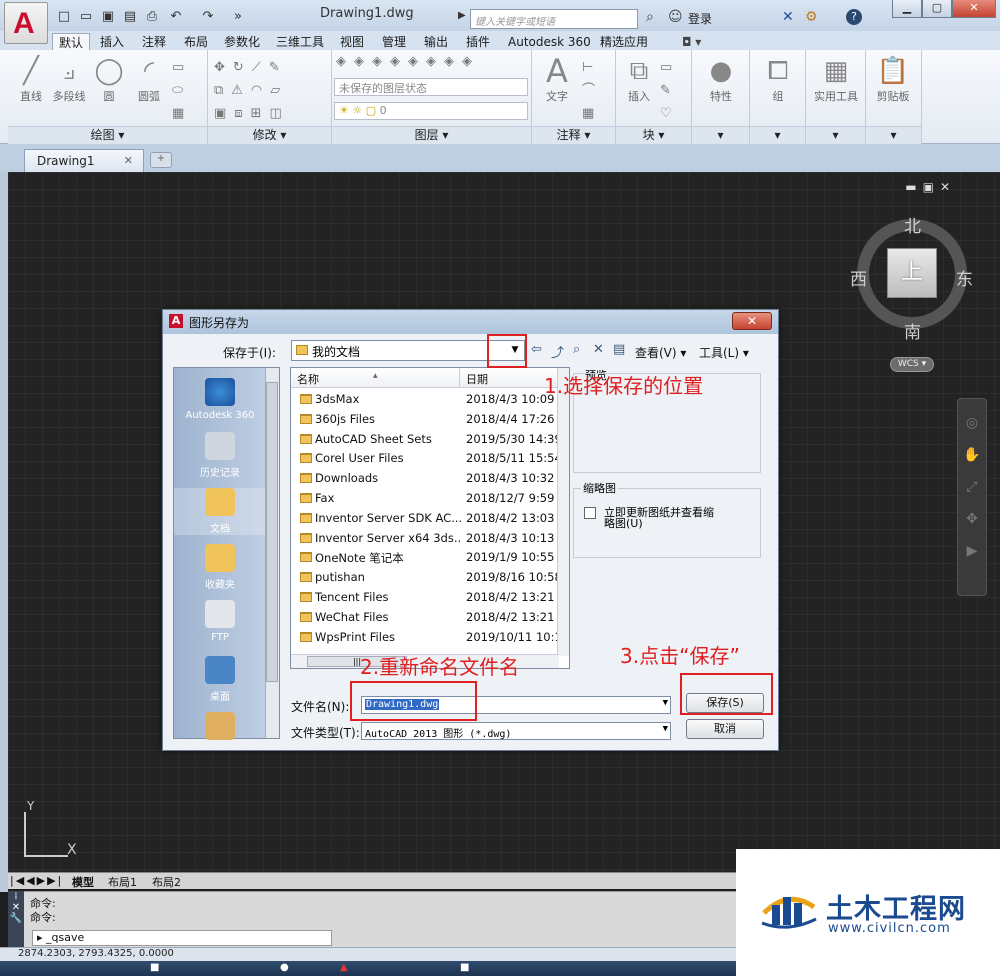  I want to click on compass-west: 西, so click(858, 277).